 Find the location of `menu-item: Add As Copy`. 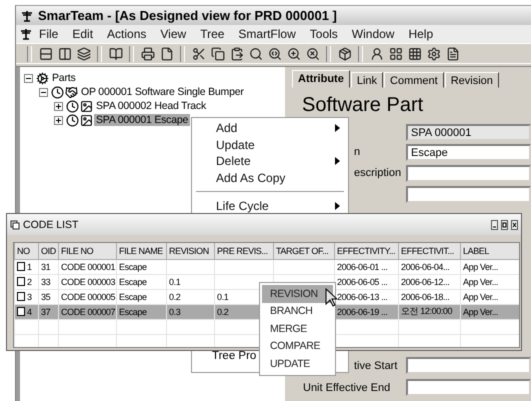

menu-item: Add As Copy is located at coordinates (270, 178).